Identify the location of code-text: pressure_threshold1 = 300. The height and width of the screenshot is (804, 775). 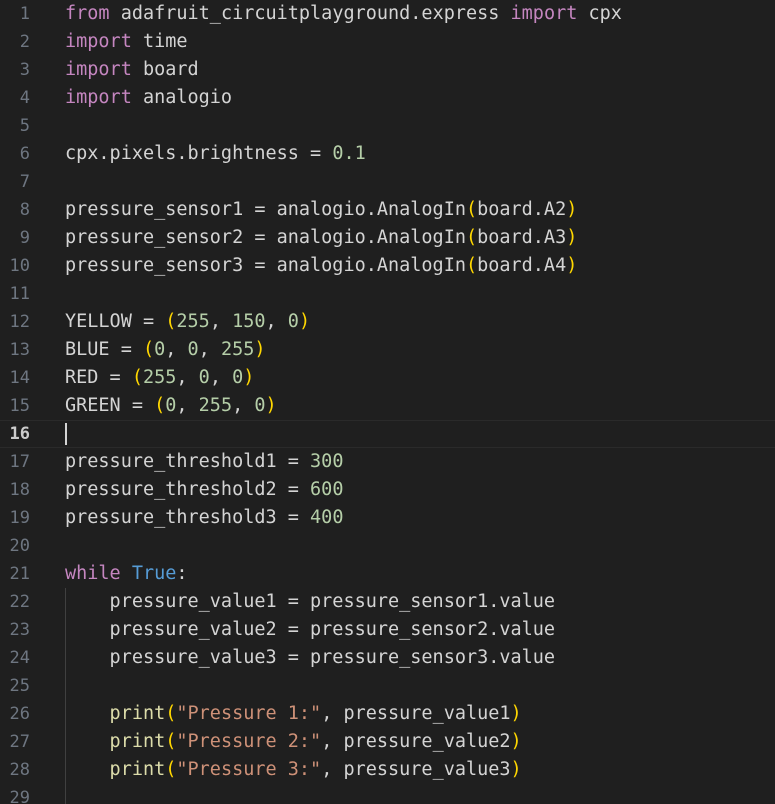
(204, 462).